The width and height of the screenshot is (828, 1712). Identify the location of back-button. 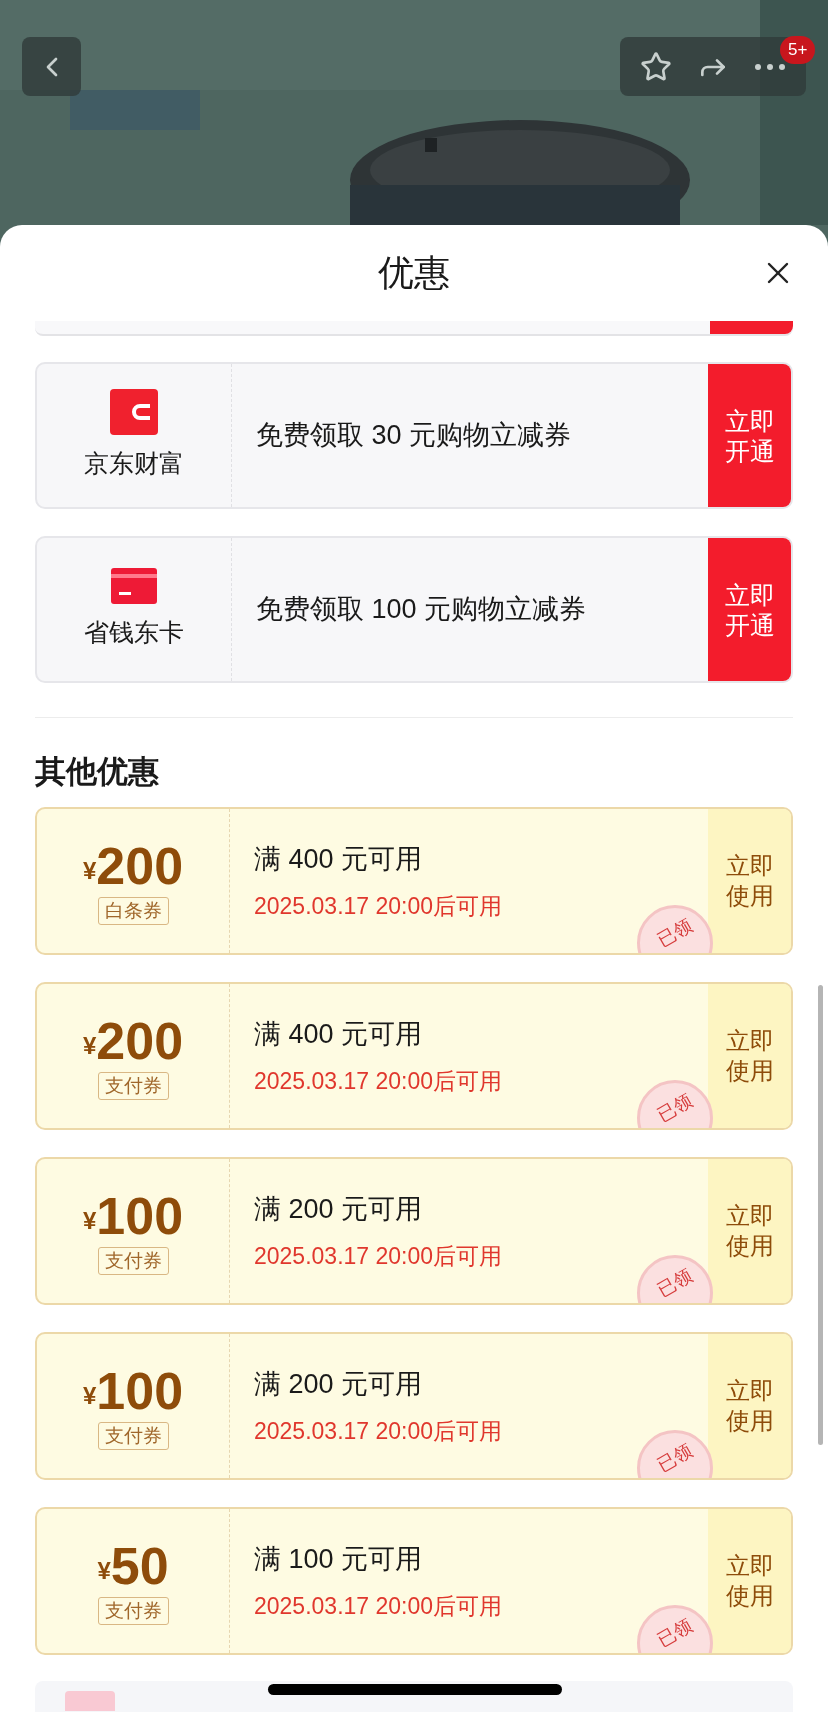
(51, 66).